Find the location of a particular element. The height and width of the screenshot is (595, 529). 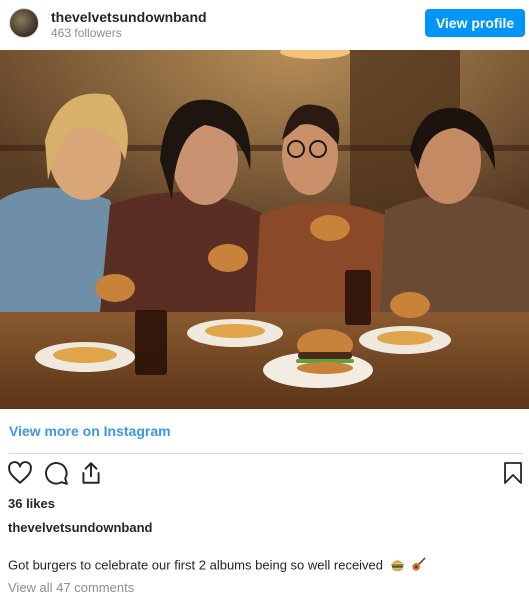

heart-icon is located at coordinates (21, 474).